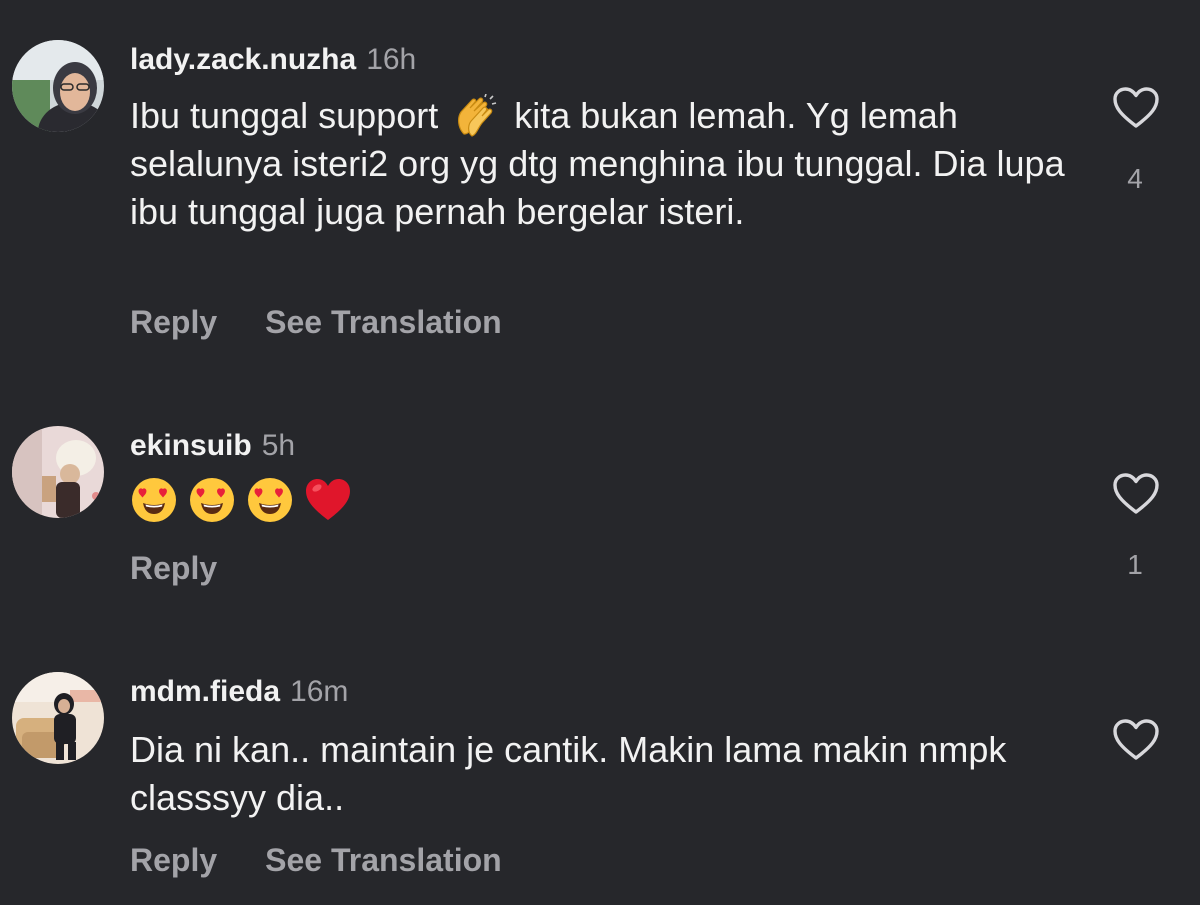 The width and height of the screenshot is (1200, 905). What do you see at coordinates (1136, 740) in the screenshot?
I see `heart-outline-icon` at bounding box center [1136, 740].